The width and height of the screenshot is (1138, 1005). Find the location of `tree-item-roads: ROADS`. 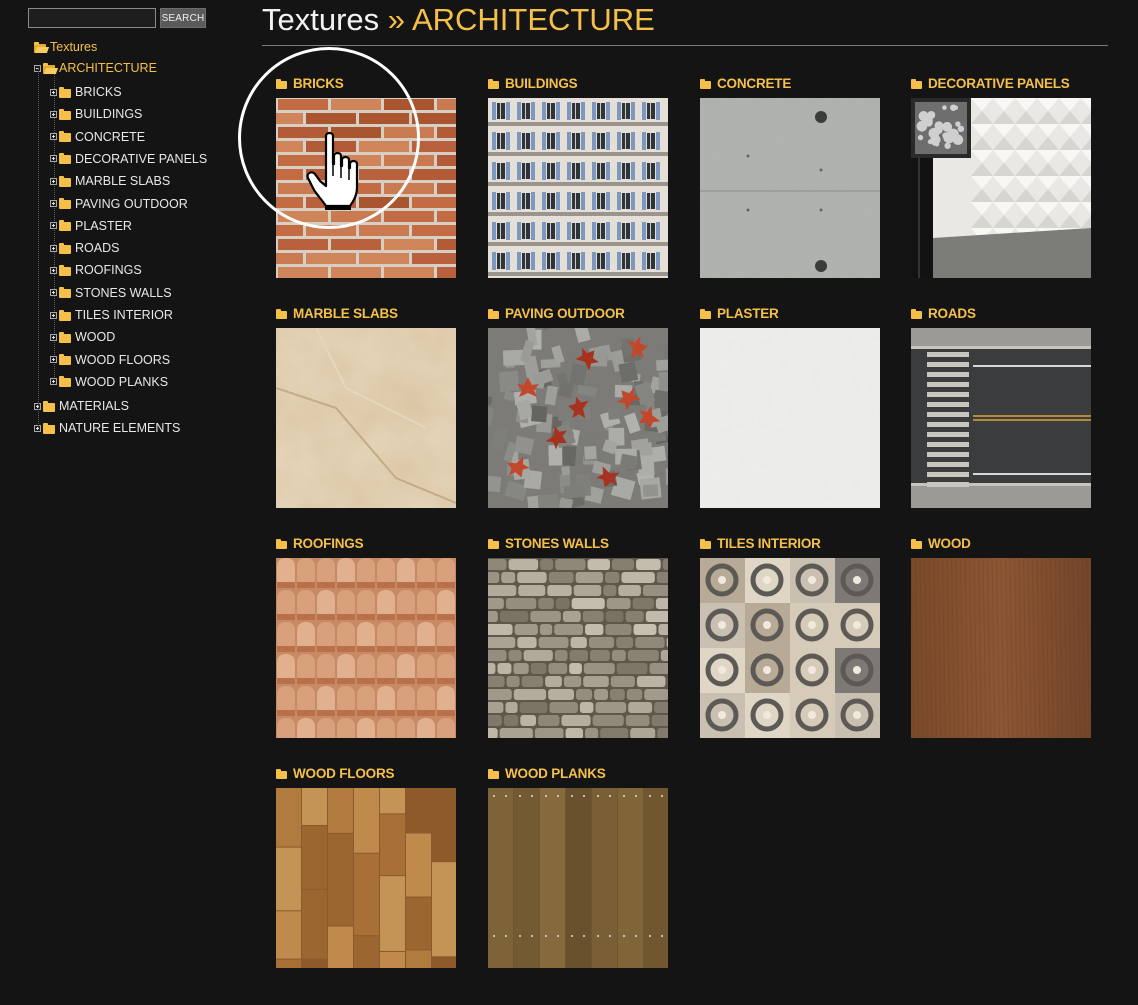

tree-item-roads: ROADS is located at coordinates (84, 248).